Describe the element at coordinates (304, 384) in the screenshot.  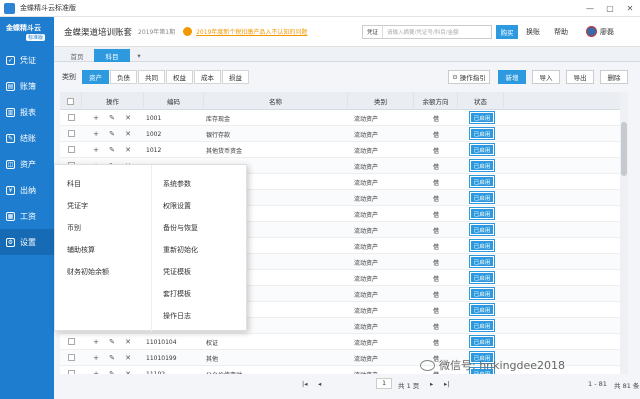
I see `first-page-icon: |◂` at that location.